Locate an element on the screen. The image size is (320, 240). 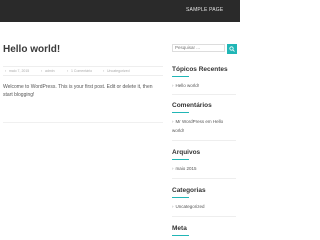
nav-link-sample-page: SAMPLE PAGE is located at coordinates (204, 10).